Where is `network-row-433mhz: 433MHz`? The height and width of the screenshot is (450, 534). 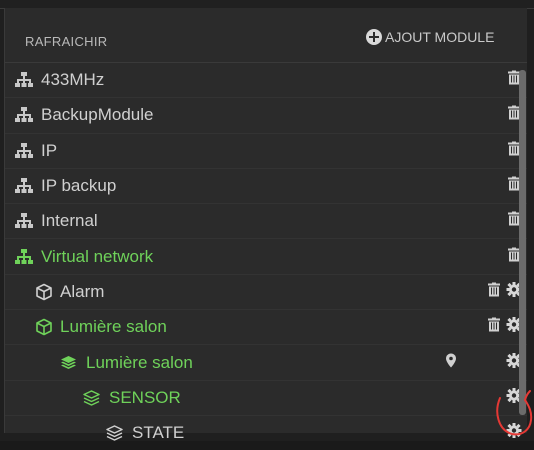 network-row-433mhz: 433MHz is located at coordinates (266, 81).